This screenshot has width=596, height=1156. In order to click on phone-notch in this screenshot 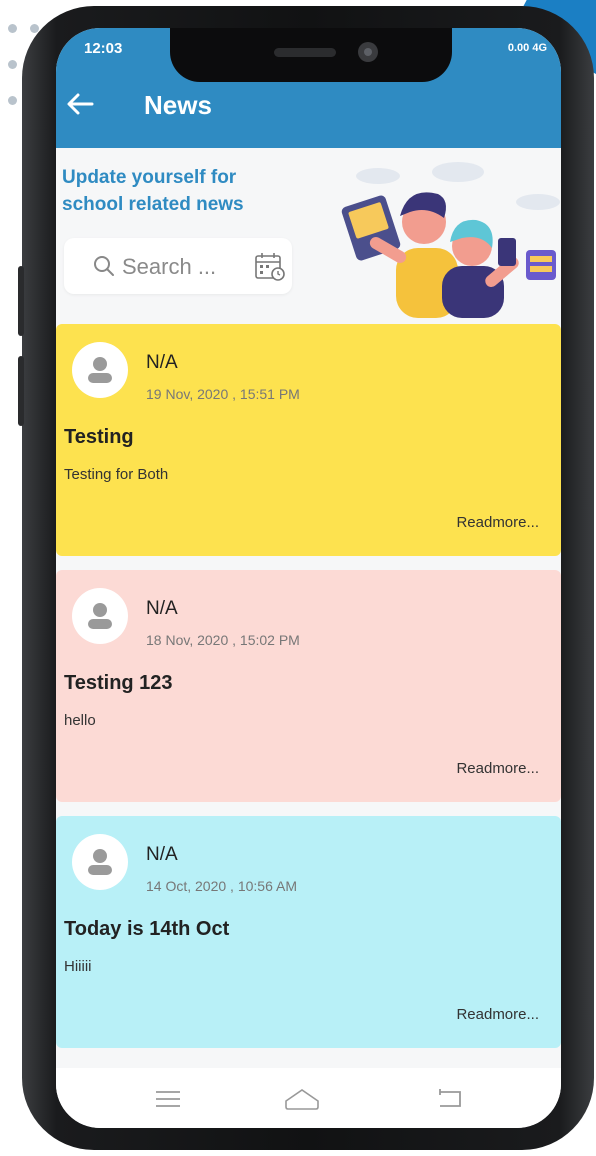, I will do `click(311, 55)`.